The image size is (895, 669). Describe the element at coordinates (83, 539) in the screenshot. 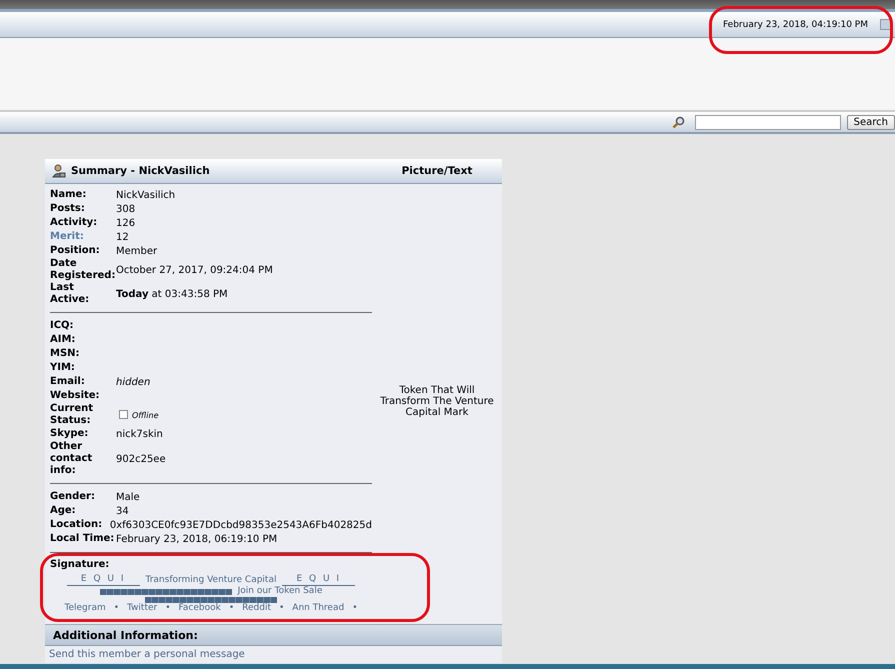

I see `field-label: Local Time:` at that location.